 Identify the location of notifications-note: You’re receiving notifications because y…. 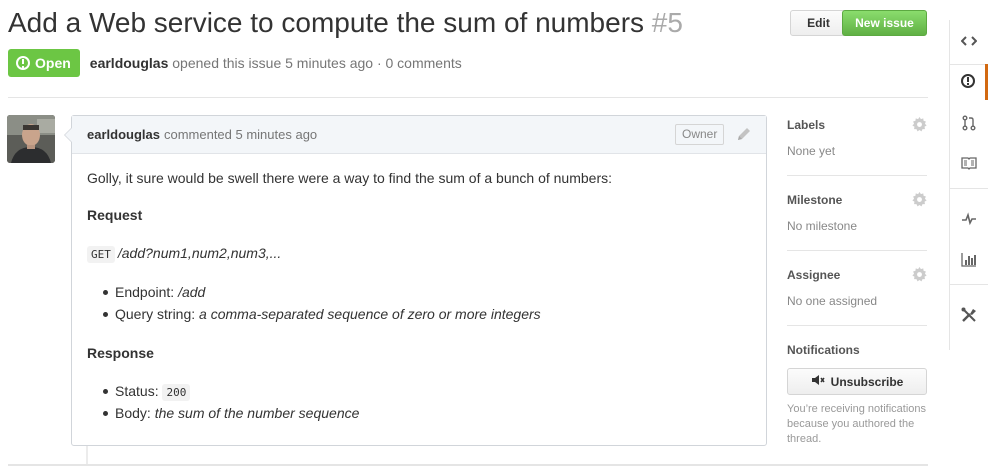
(857, 424).